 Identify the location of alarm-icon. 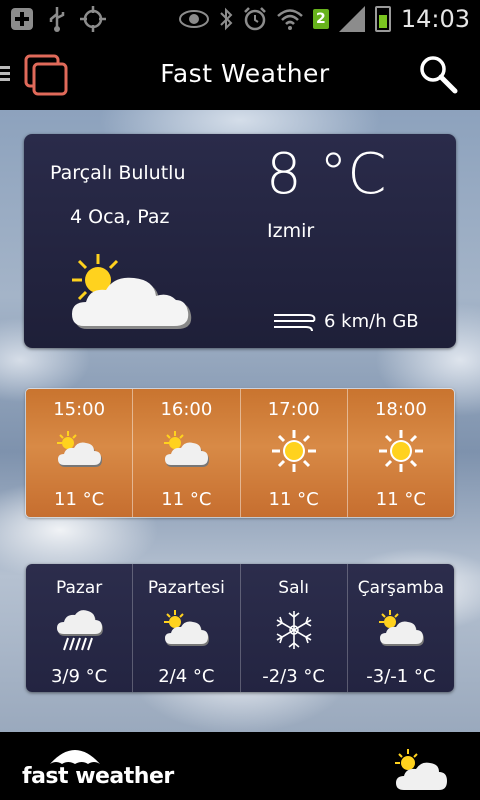
(254, 19).